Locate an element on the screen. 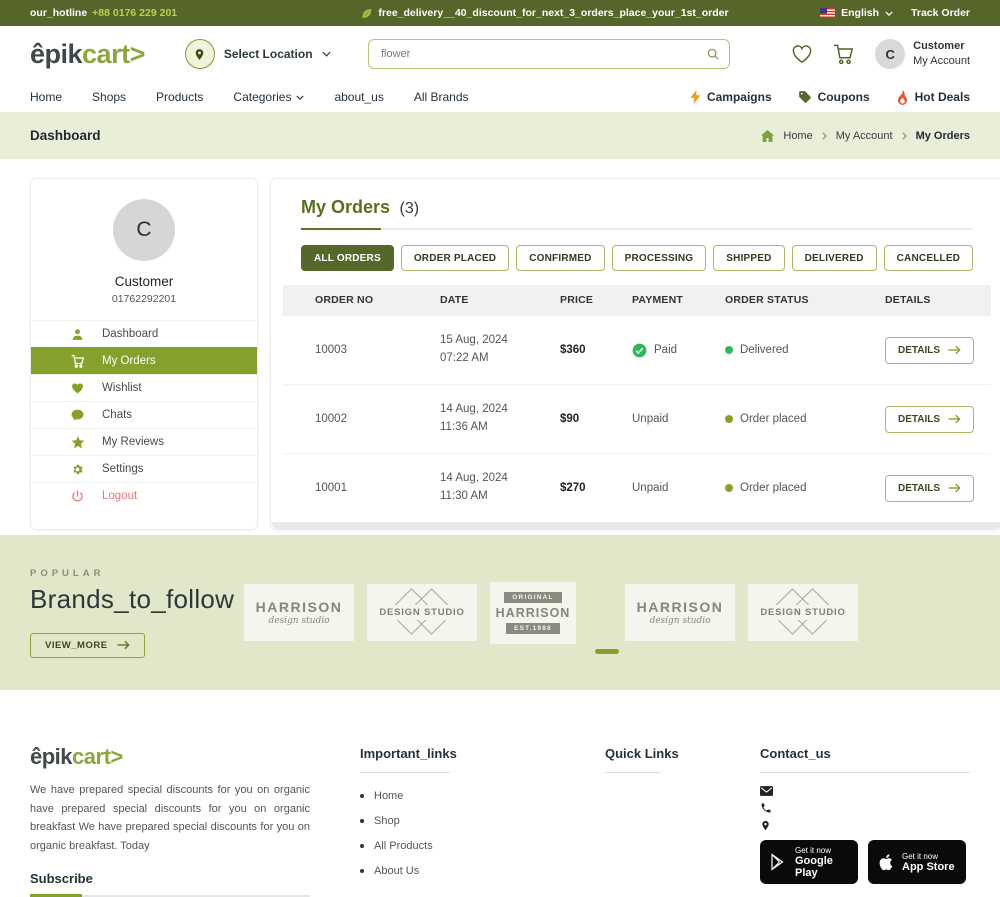 The width and height of the screenshot is (1000, 897). heart-icon is located at coordinates (78, 388).